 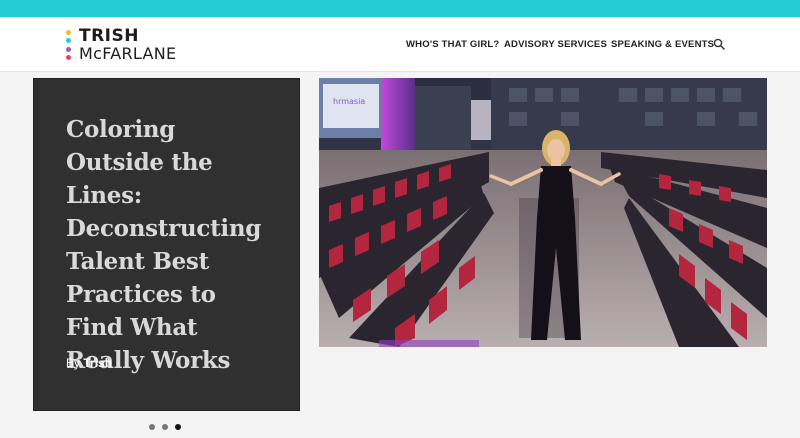 What do you see at coordinates (128, 53) in the screenshot?
I see `logo-line2: McFARLANE` at bounding box center [128, 53].